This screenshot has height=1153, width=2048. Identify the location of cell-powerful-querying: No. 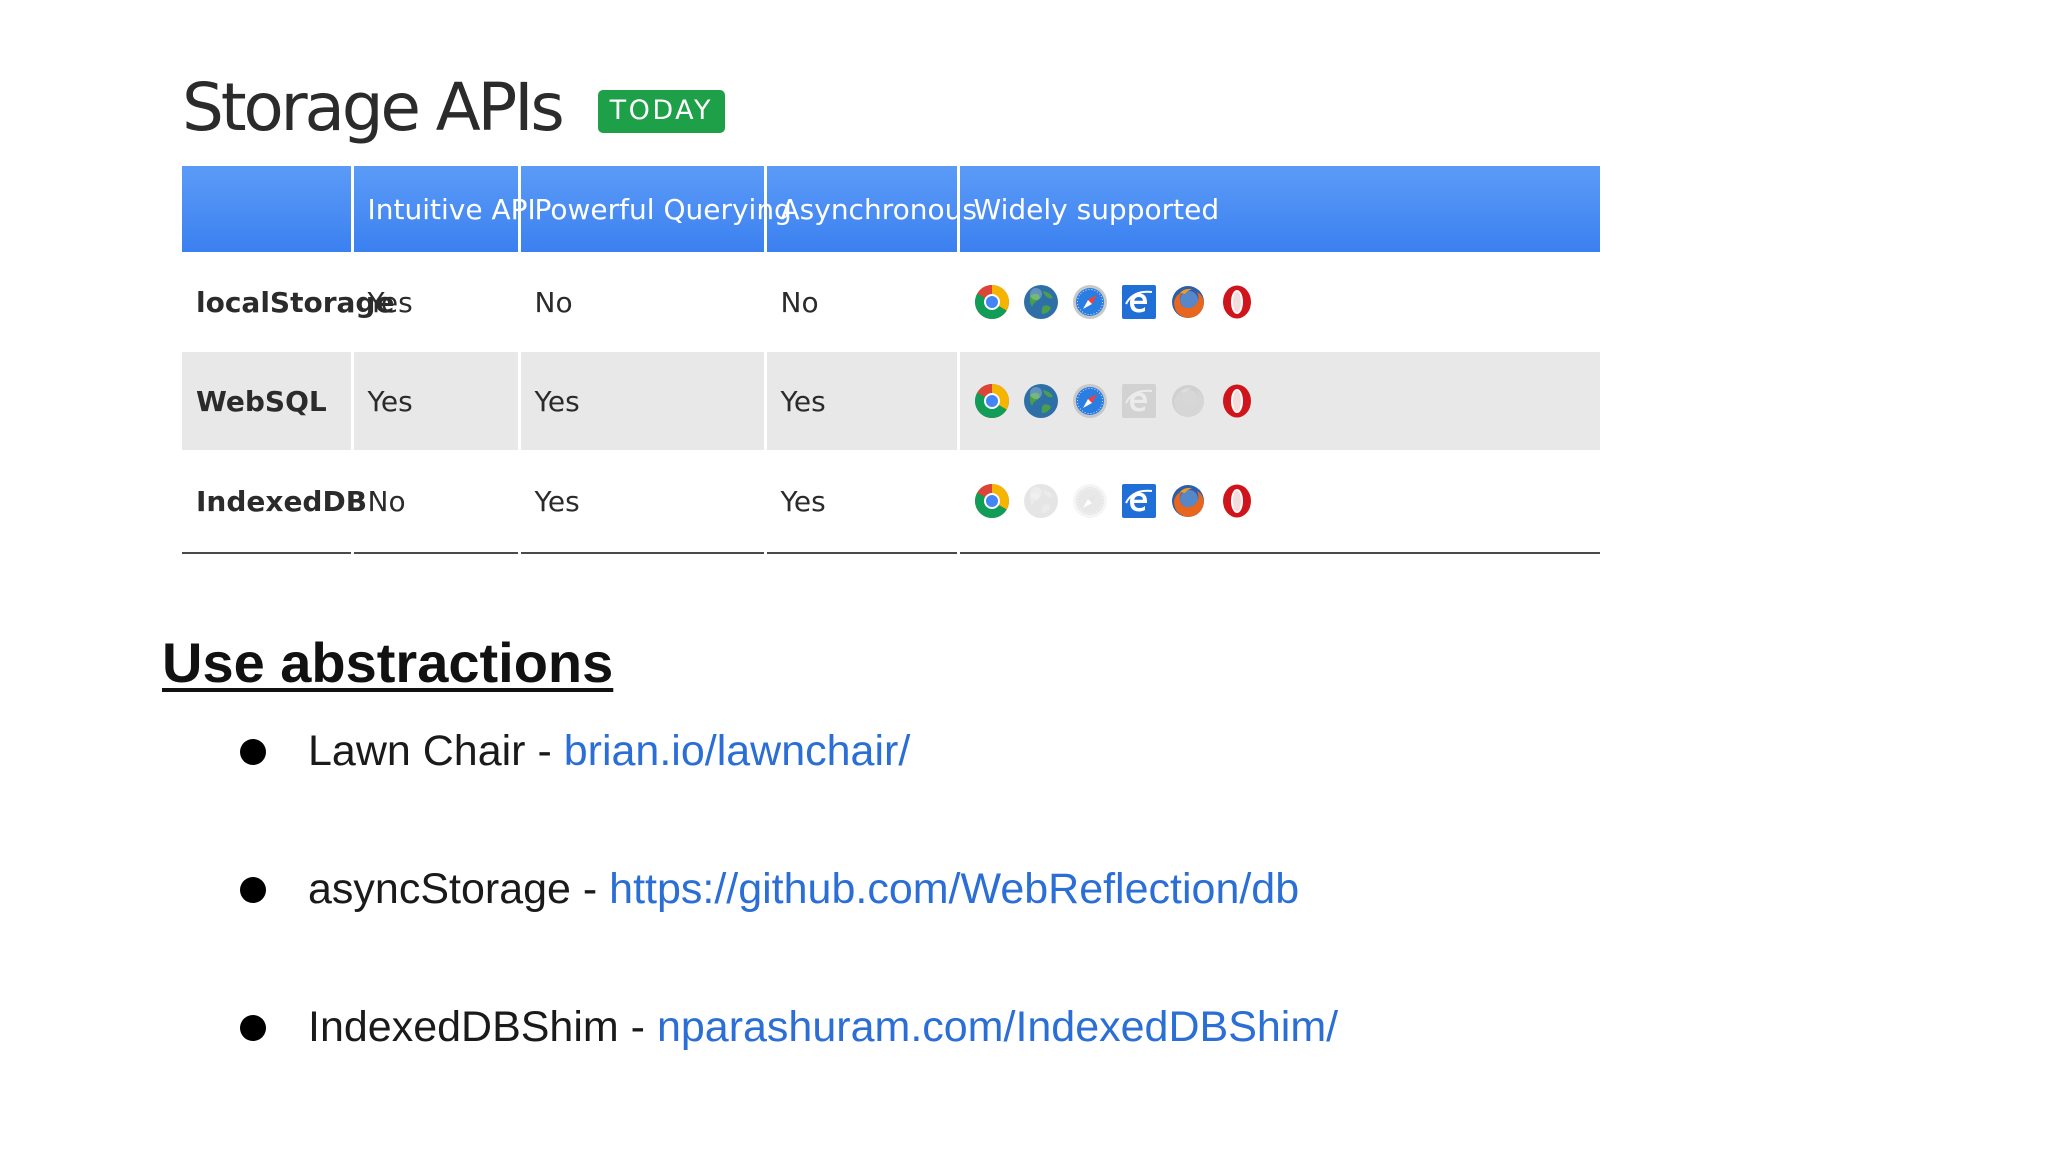
(641, 302).